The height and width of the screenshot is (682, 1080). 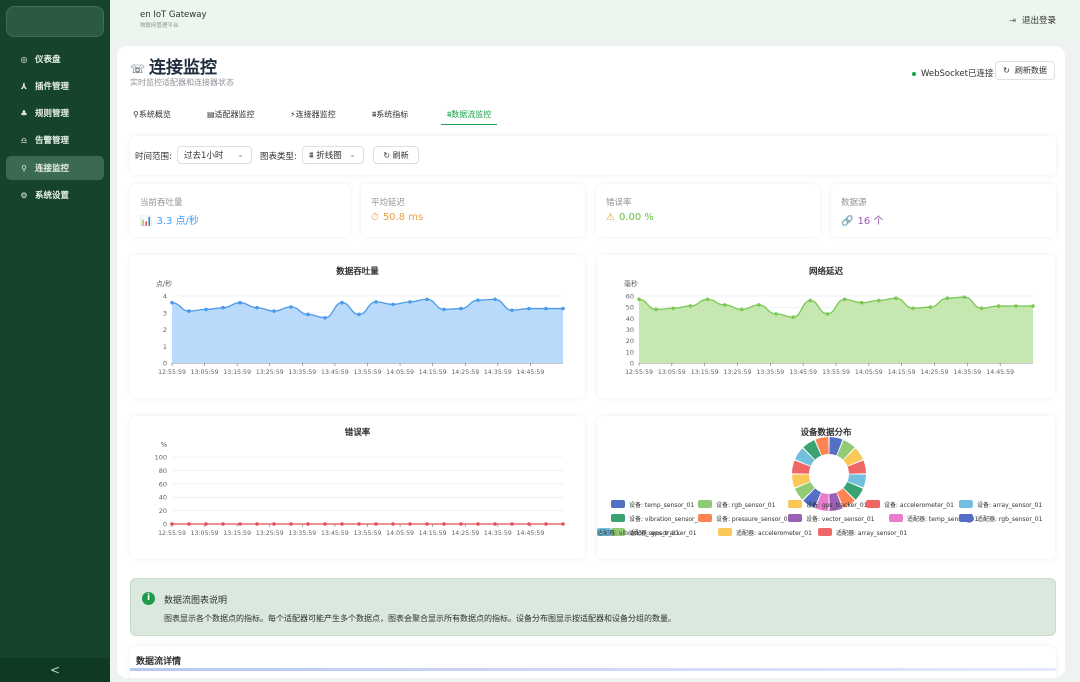 What do you see at coordinates (335, 533) in the screenshot?
I see `x-tick-label: 13:45:59` at bounding box center [335, 533].